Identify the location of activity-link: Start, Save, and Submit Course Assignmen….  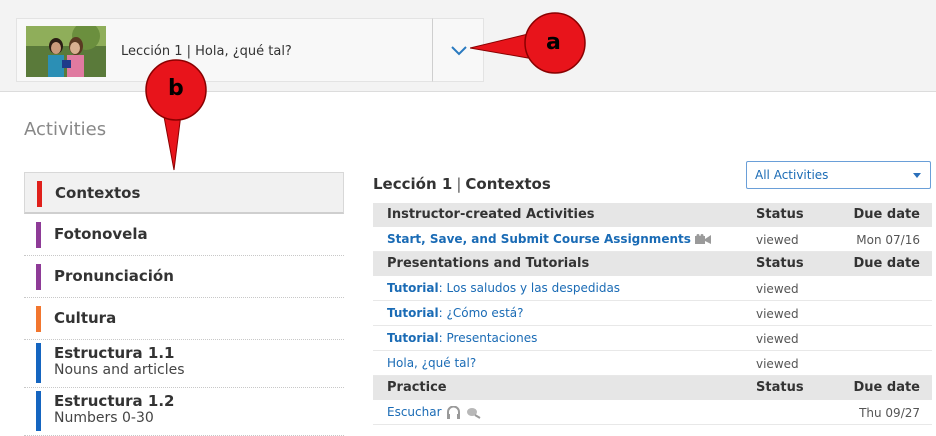
(549, 239).